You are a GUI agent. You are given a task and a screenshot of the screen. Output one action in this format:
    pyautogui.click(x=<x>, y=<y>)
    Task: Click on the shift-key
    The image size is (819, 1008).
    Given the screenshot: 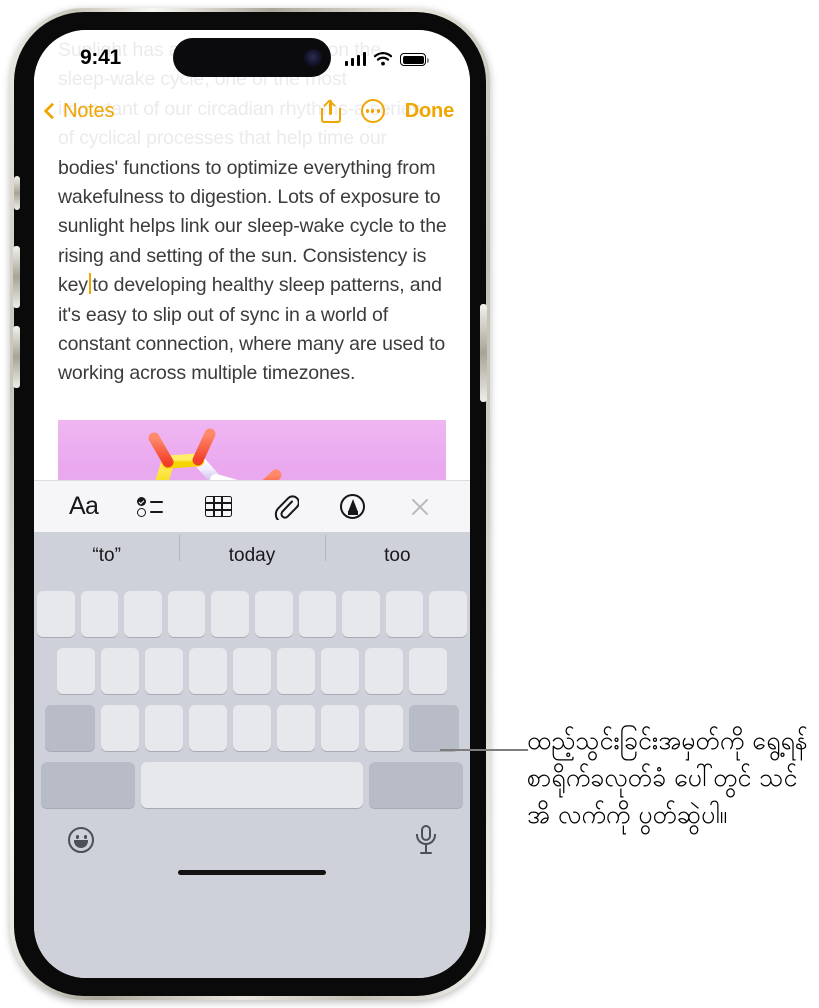 What is the action you would take?
    pyautogui.click(x=70, y=728)
    